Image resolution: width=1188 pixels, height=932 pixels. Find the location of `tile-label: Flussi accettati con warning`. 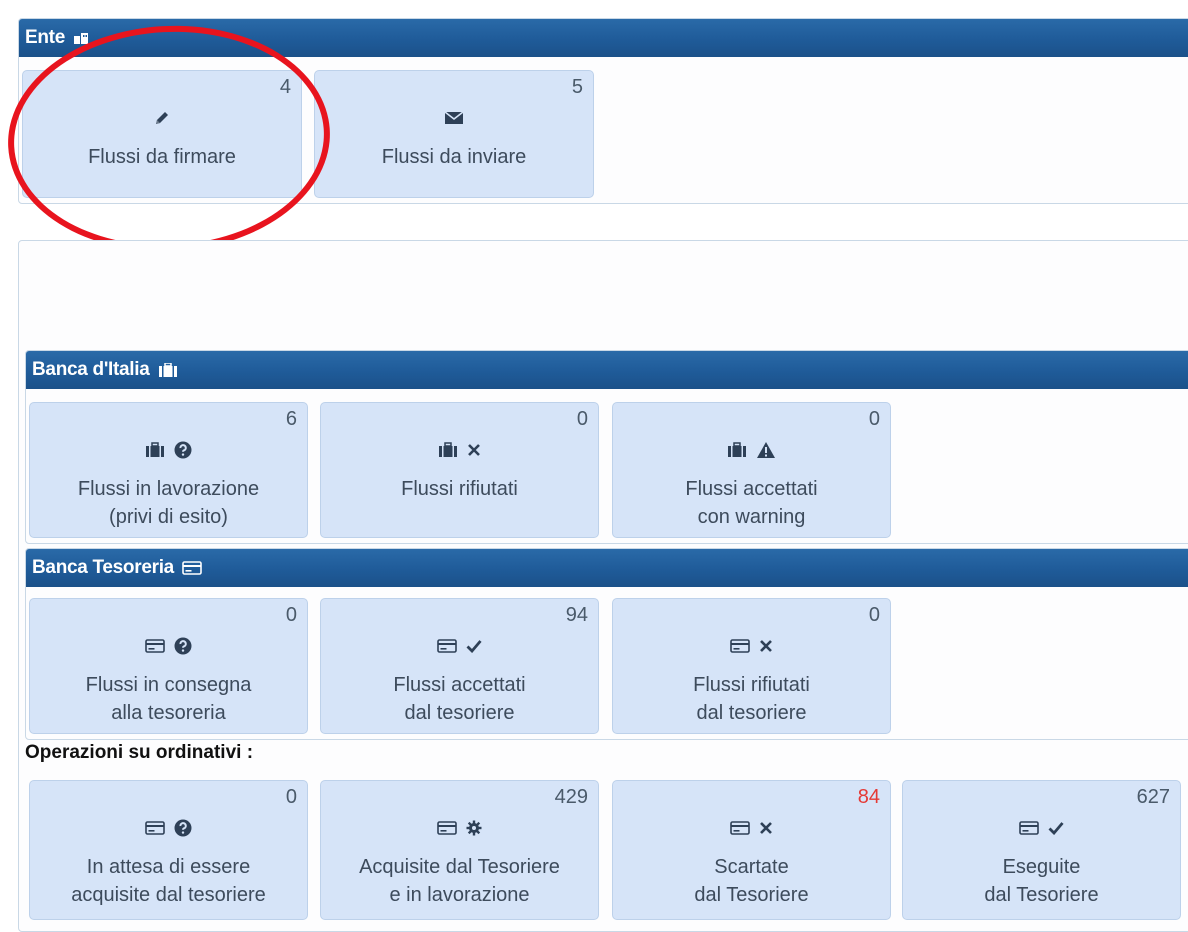

tile-label: Flussi accettati con warning is located at coordinates (751, 503).